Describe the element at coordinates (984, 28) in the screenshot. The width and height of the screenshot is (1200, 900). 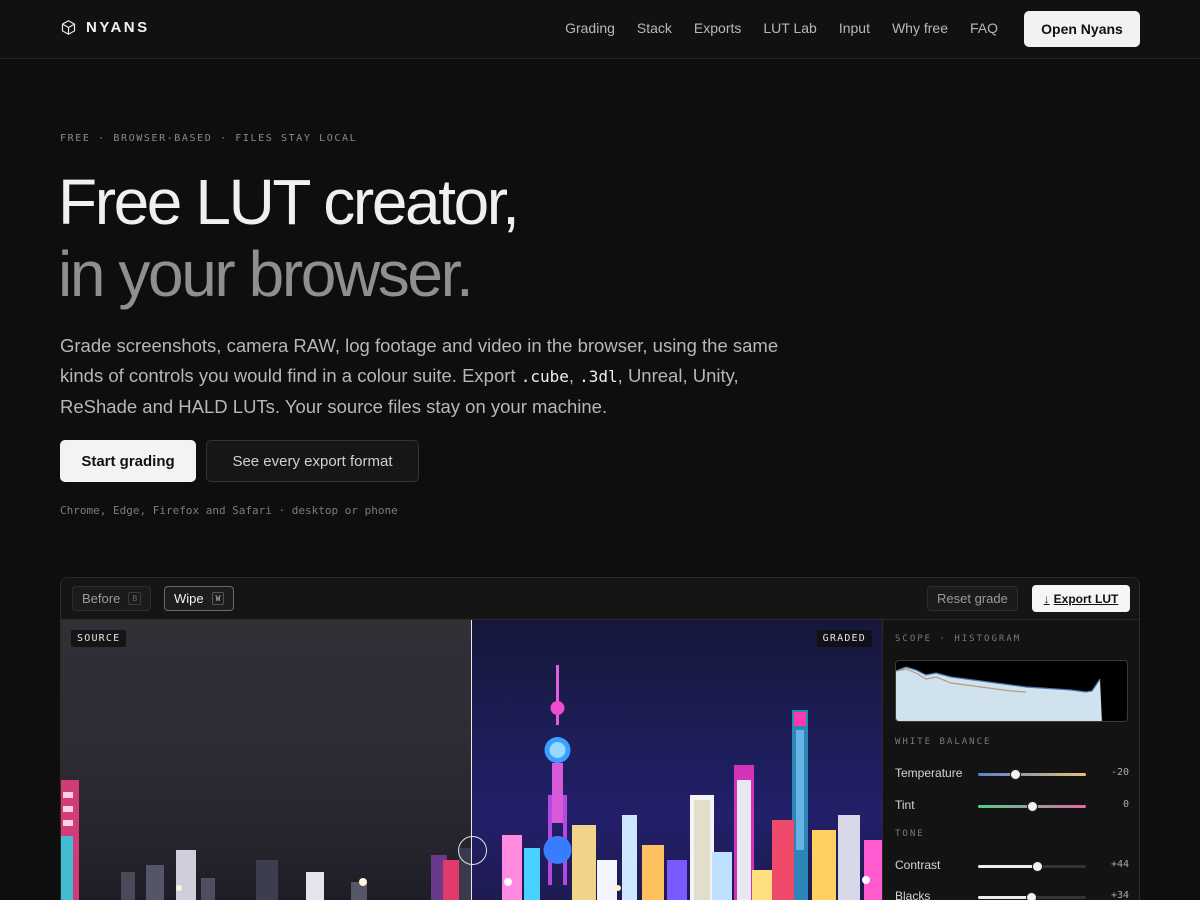
I see `nav-link-faq: FAQ` at that location.